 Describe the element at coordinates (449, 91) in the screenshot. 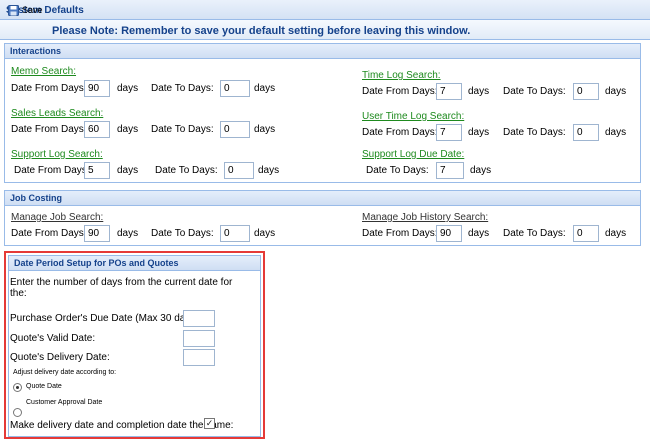

I see `timelog-from-input: 7` at that location.